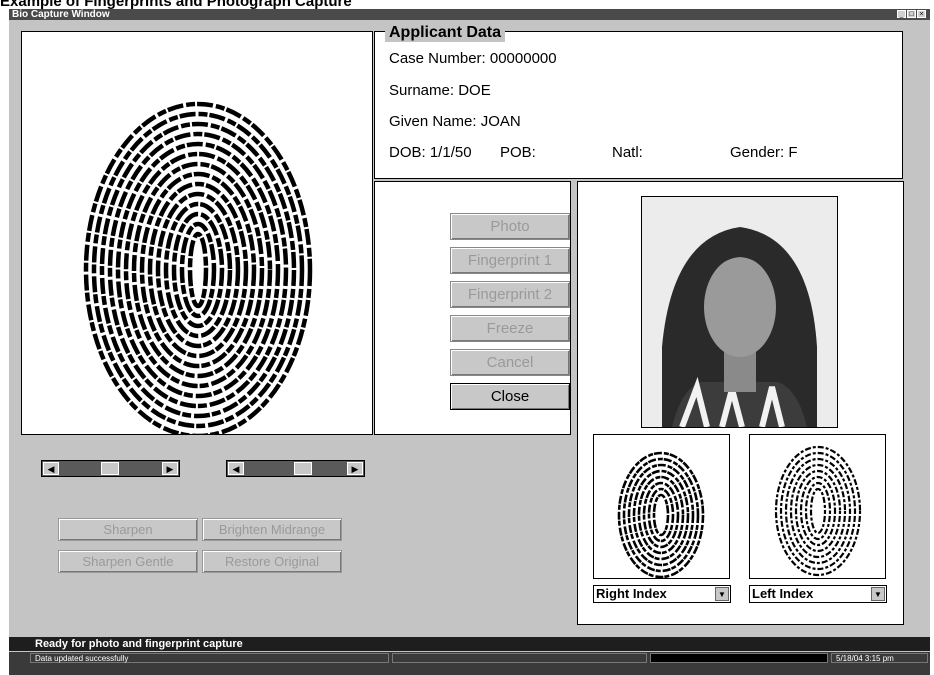  Describe the element at coordinates (519, 658) in the screenshot. I see `status-bar-middle` at that location.